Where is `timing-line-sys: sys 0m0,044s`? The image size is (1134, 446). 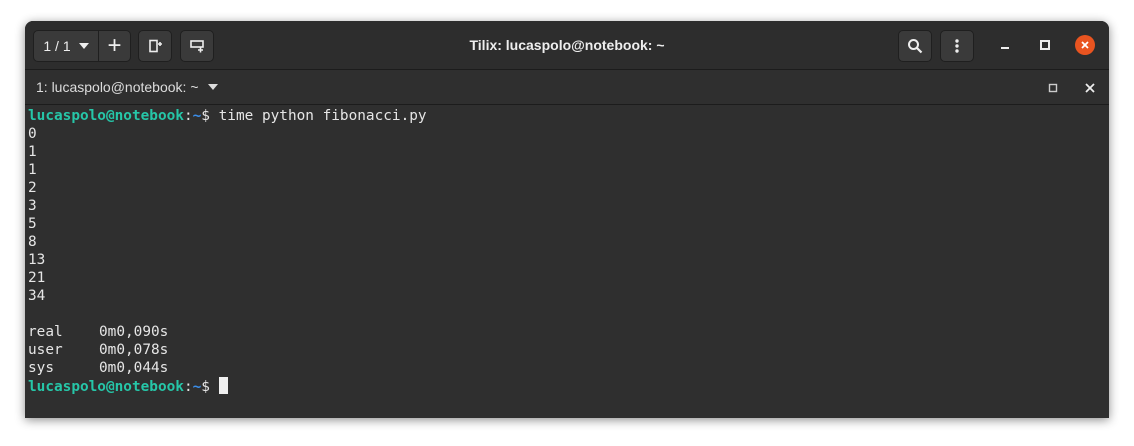 timing-line-sys: sys 0m0,044s is located at coordinates (98, 368).